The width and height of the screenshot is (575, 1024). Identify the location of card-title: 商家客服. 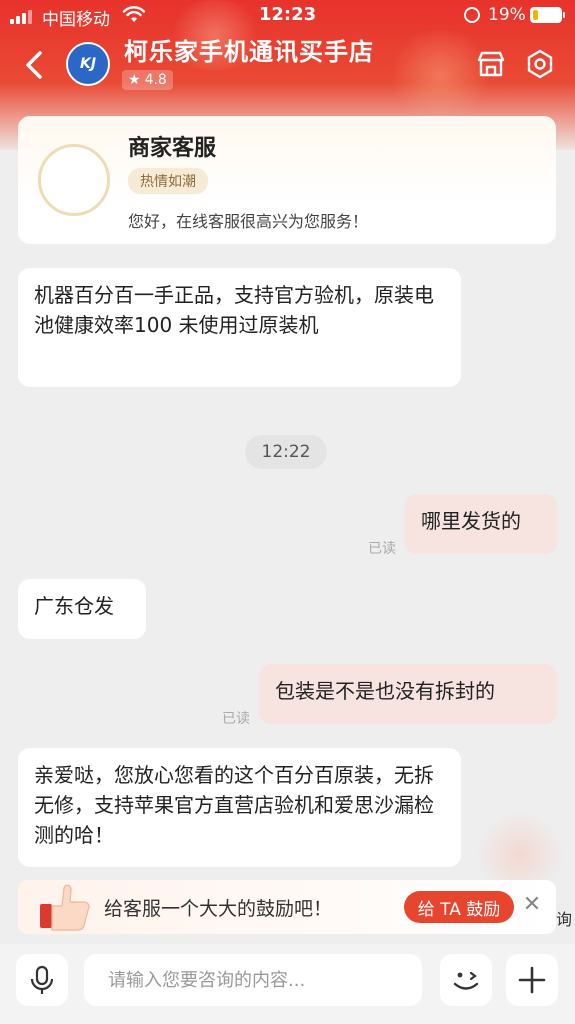
(172, 148).